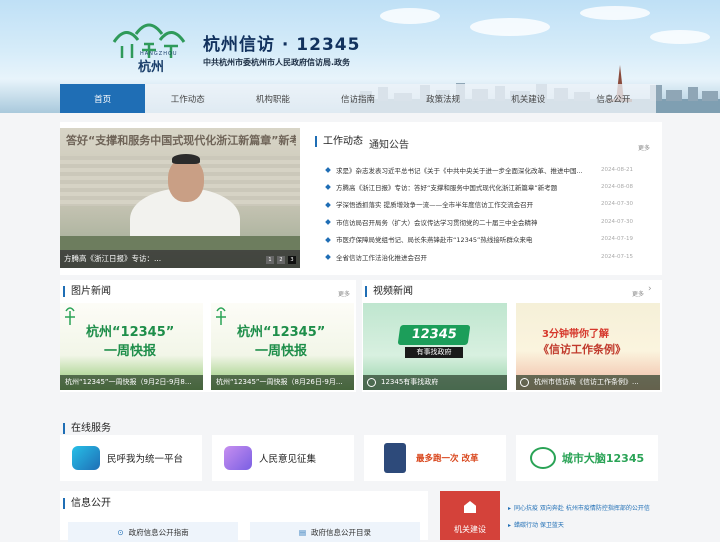 This screenshot has height=542, width=720. I want to click on service-mhww: 民呼我为统一平台, so click(131, 458).